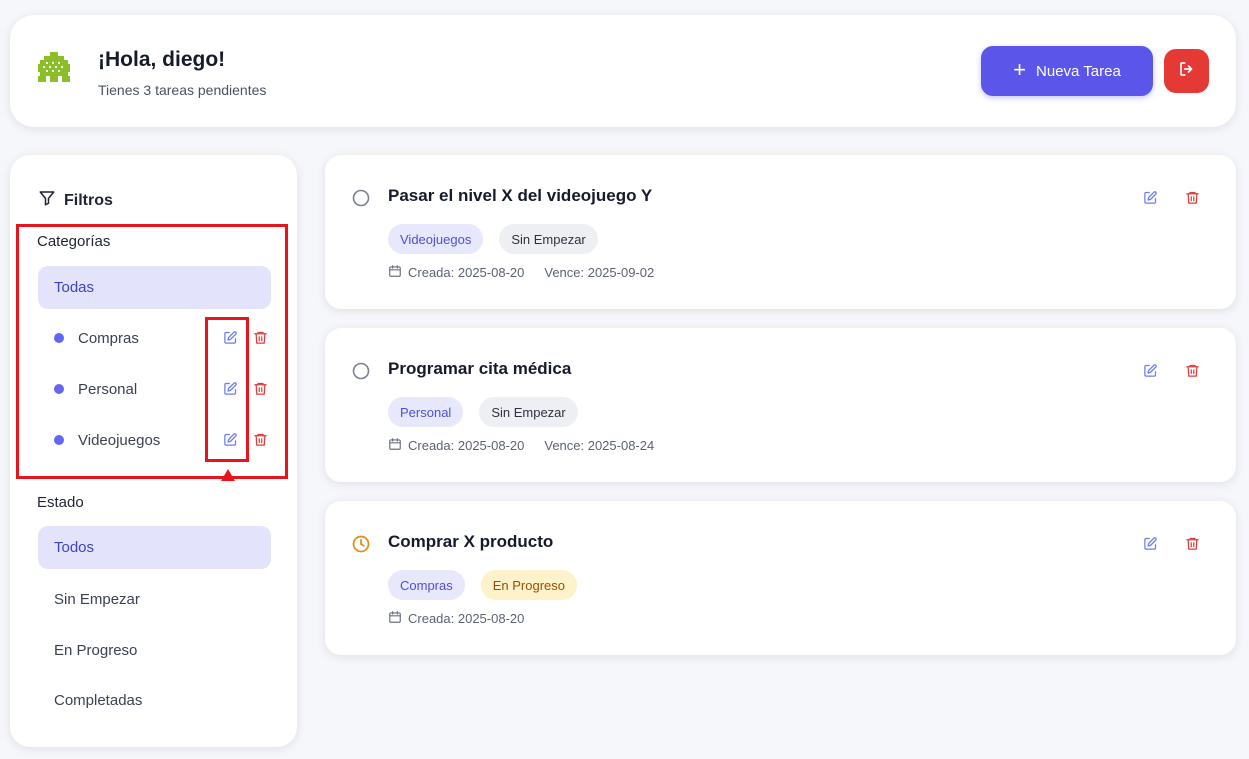 This screenshot has height=759, width=1249. I want to click on category-label: Compras, so click(108, 338).